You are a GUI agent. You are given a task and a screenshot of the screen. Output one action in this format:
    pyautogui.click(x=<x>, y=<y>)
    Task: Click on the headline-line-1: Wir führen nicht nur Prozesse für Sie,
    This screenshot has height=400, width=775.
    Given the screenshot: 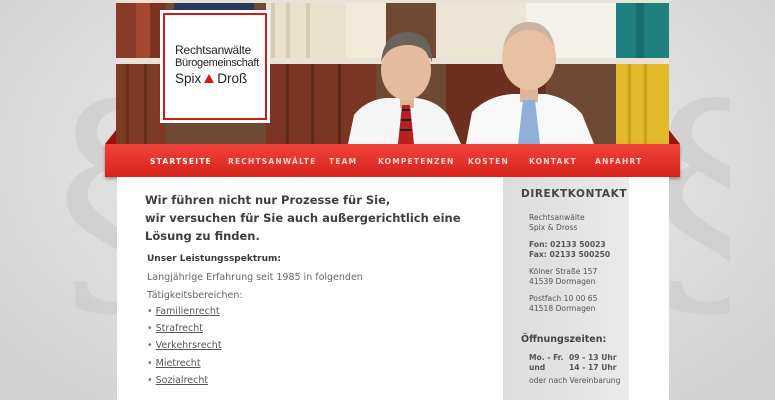 What is the action you would take?
    pyautogui.click(x=268, y=200)
    